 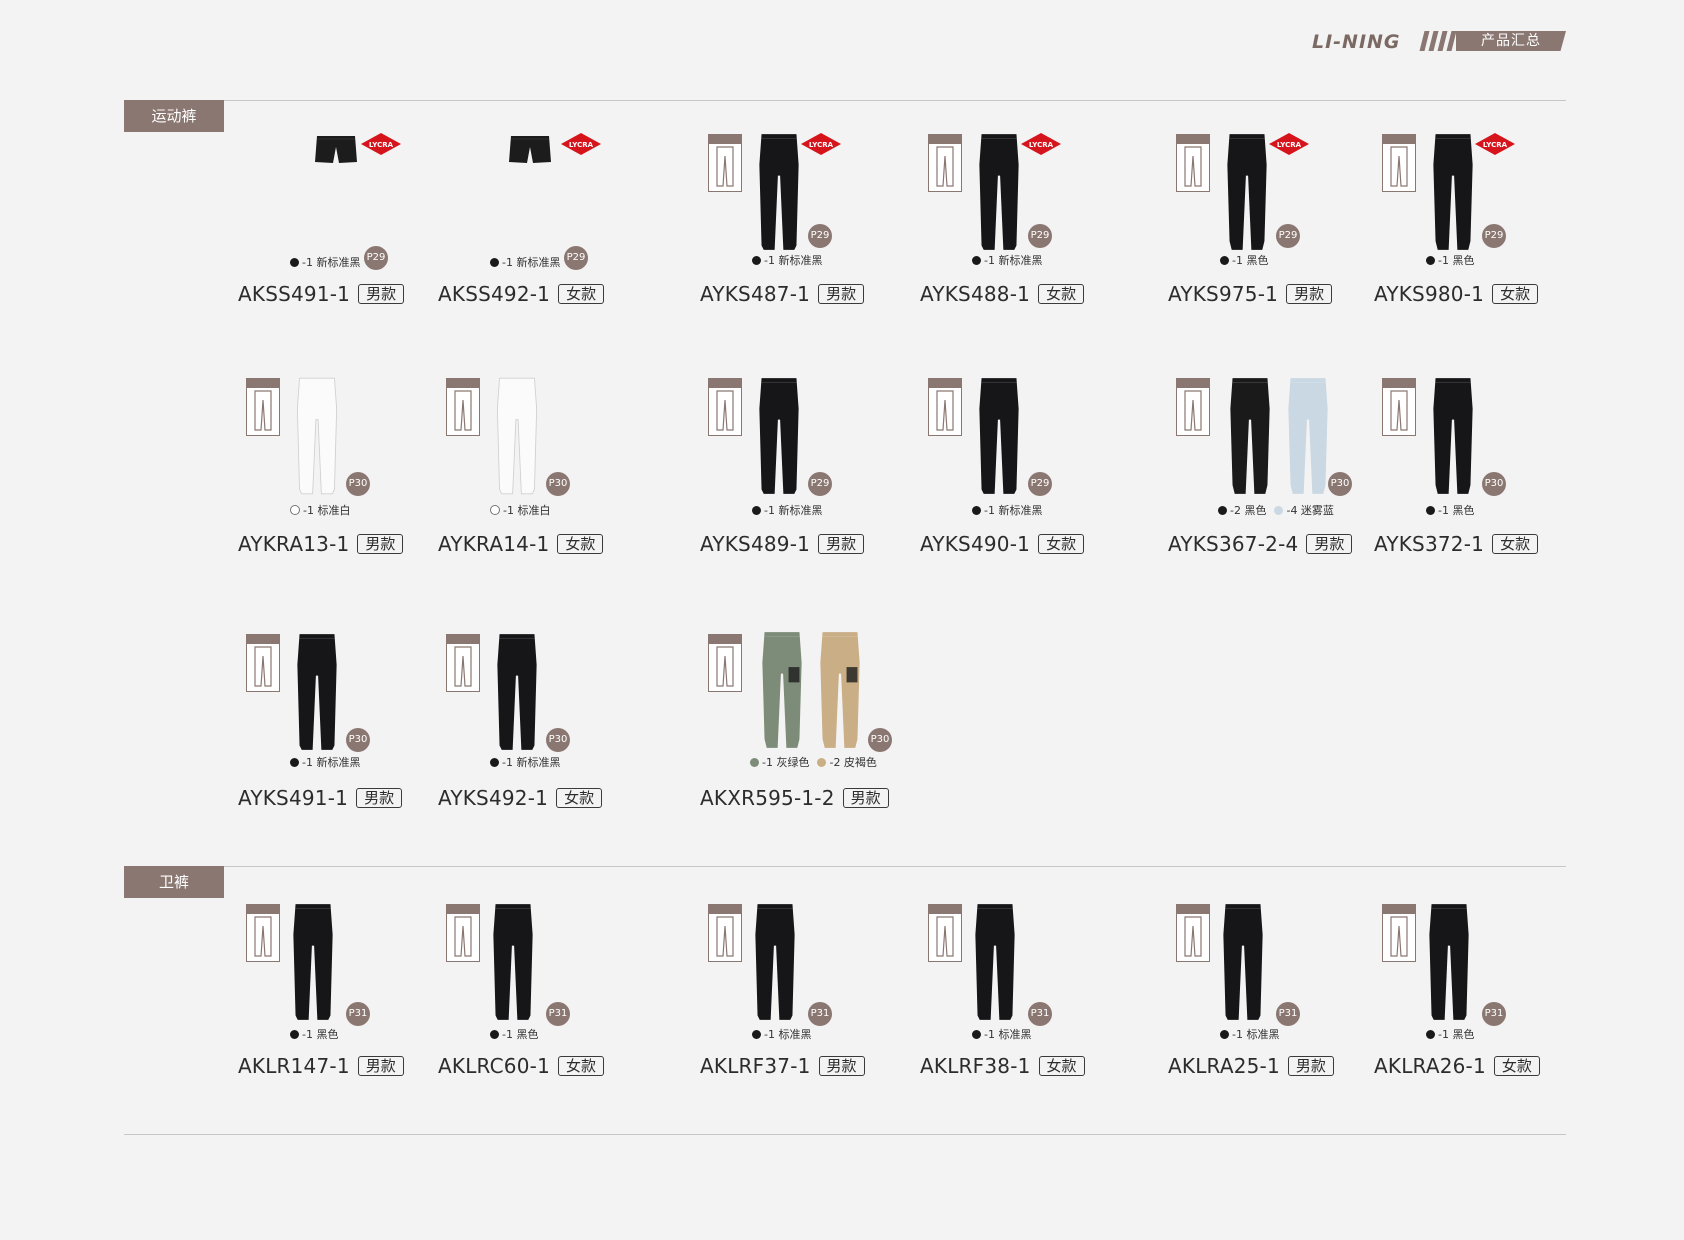 I want to click on product-code: AKSS491-1, so click(x=294, y=294).